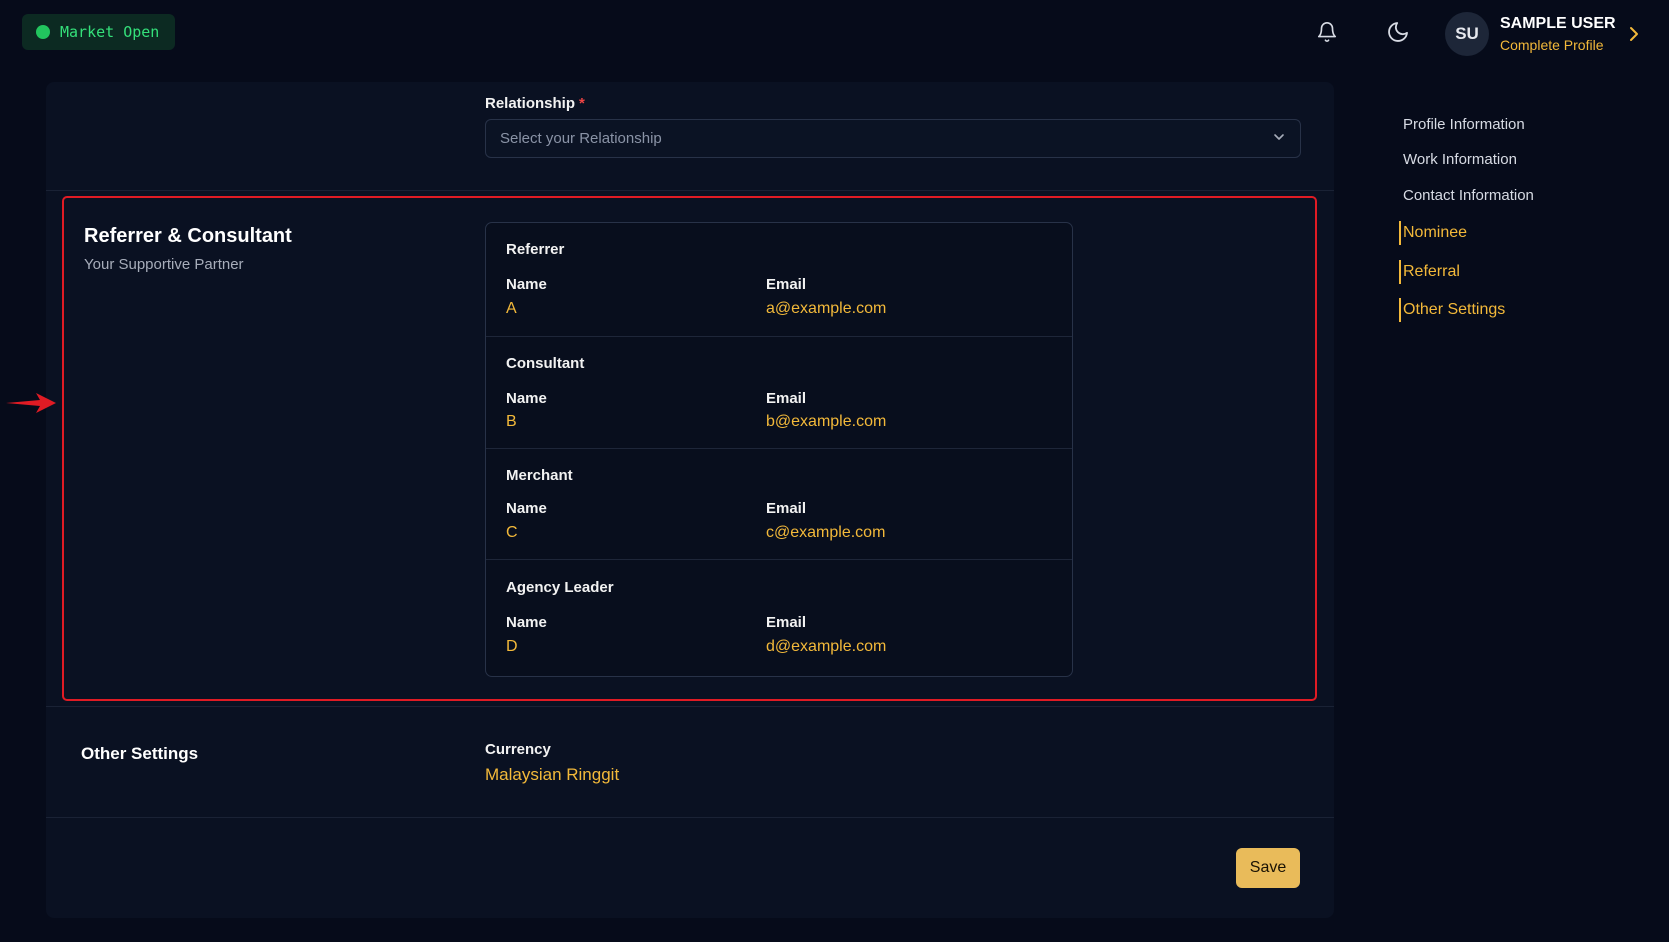 The height and width of the screenshot is (942, 1669). Describe the element at coordinates (826, 308) in the screenshot. I see `email-value: a@example.com` at that location.